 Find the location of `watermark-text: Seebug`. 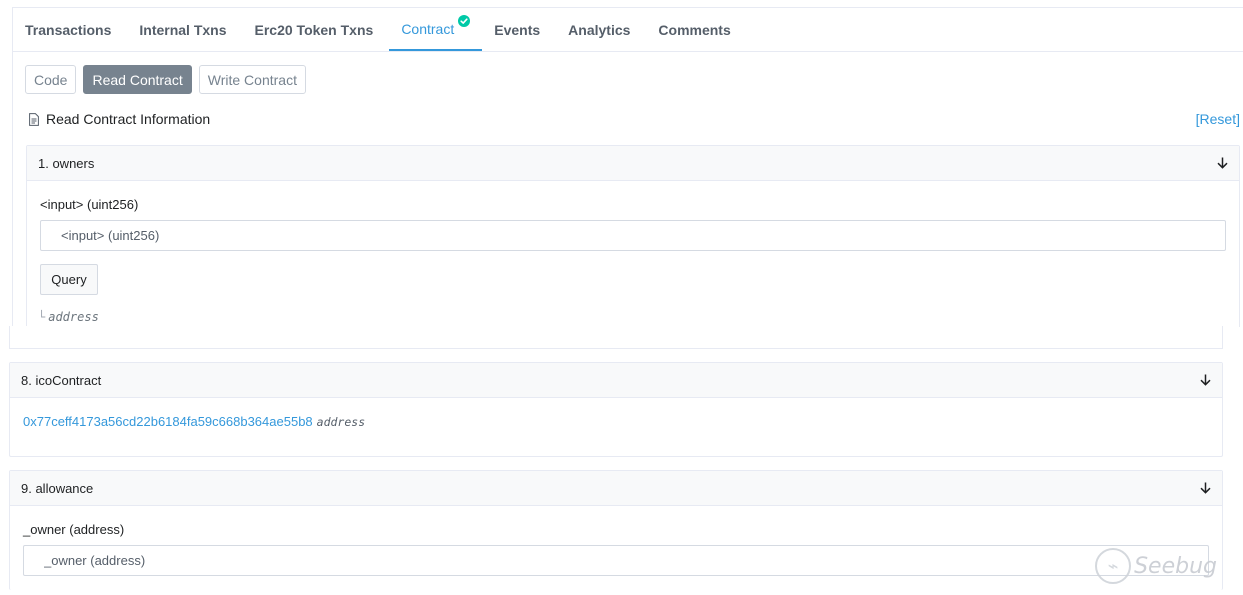

watermark-text: Seebug is located at coordinates (1175, 566).